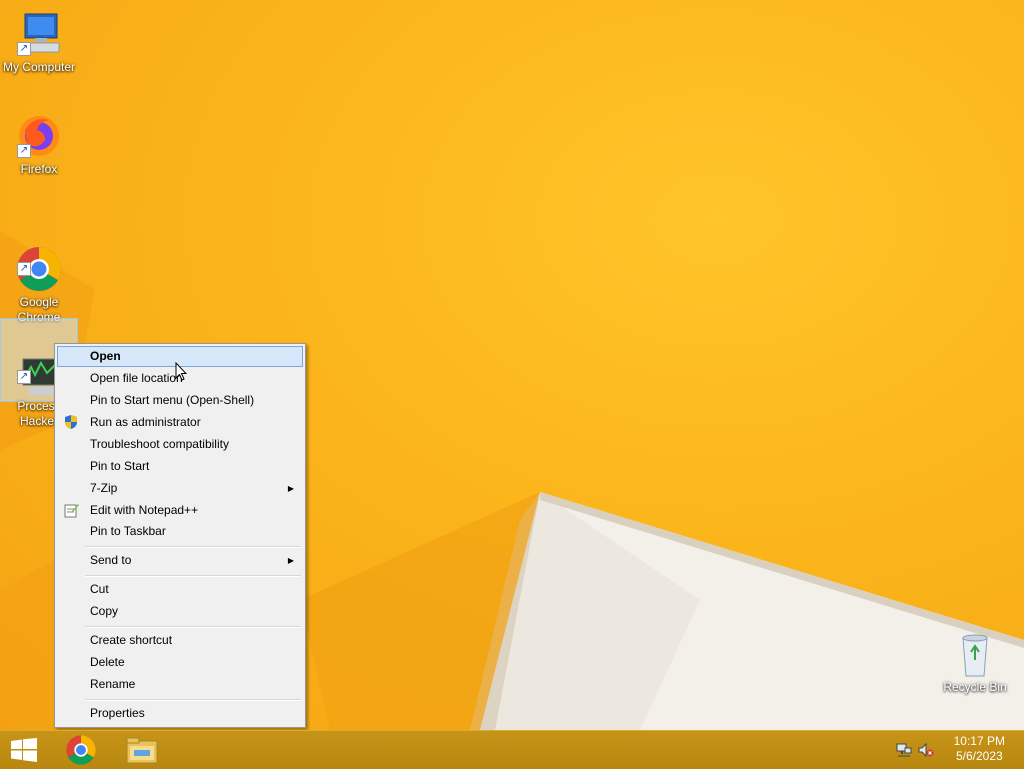  What do you see at coordinates (181, 371) in the screenshot?
I see `mouse-cursor-icon` at bounding box center [181, 371].